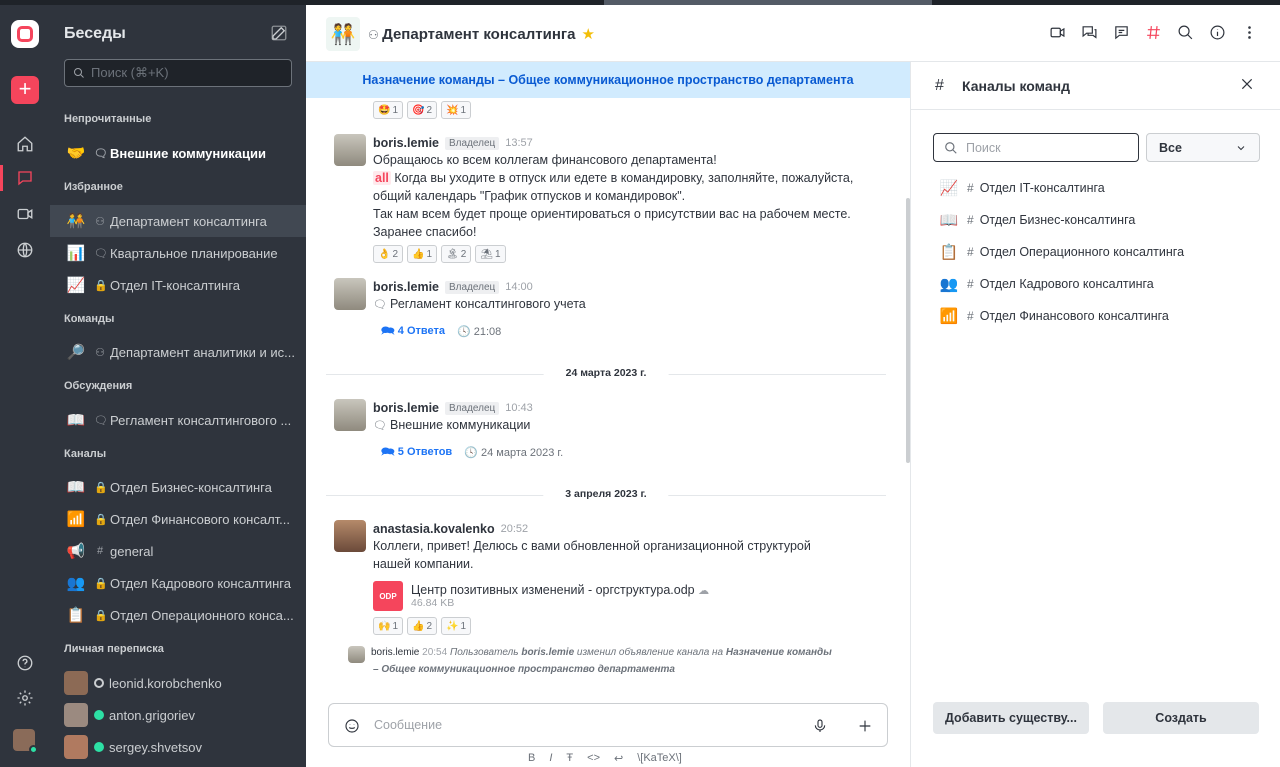 The height and width of the screenshot is (767, 1280). I want to click on settings-gear-icon, so click(25, 698).